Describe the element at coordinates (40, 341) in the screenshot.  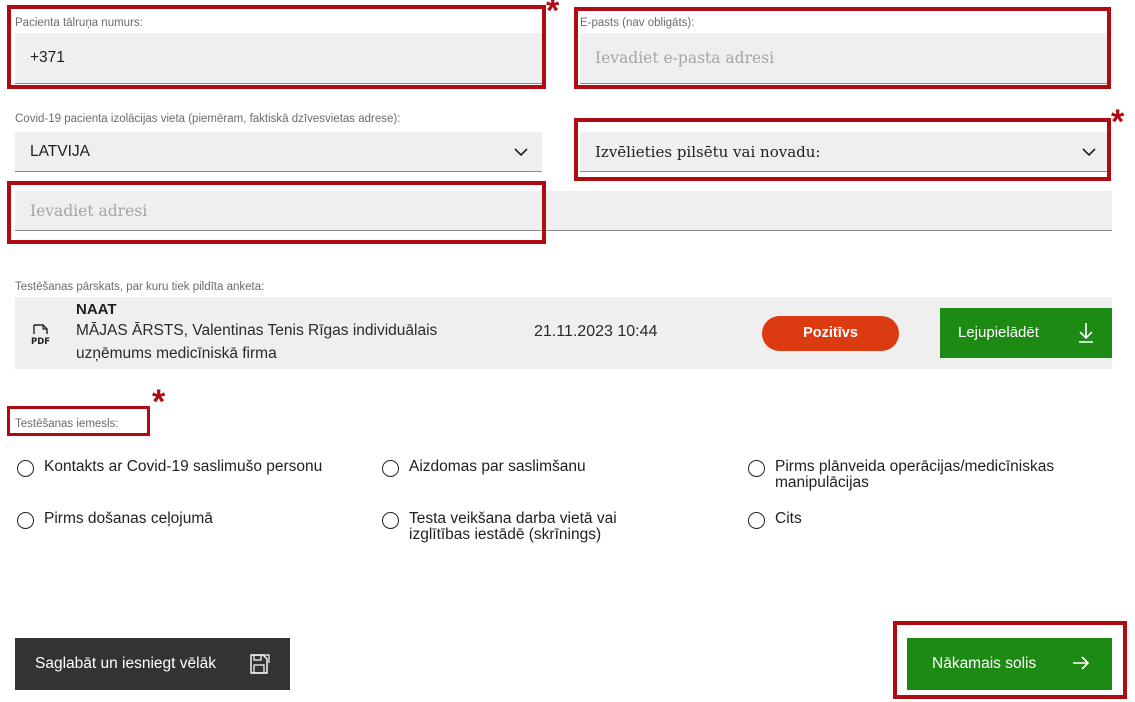
I see `svg-text: PDF` at that location.